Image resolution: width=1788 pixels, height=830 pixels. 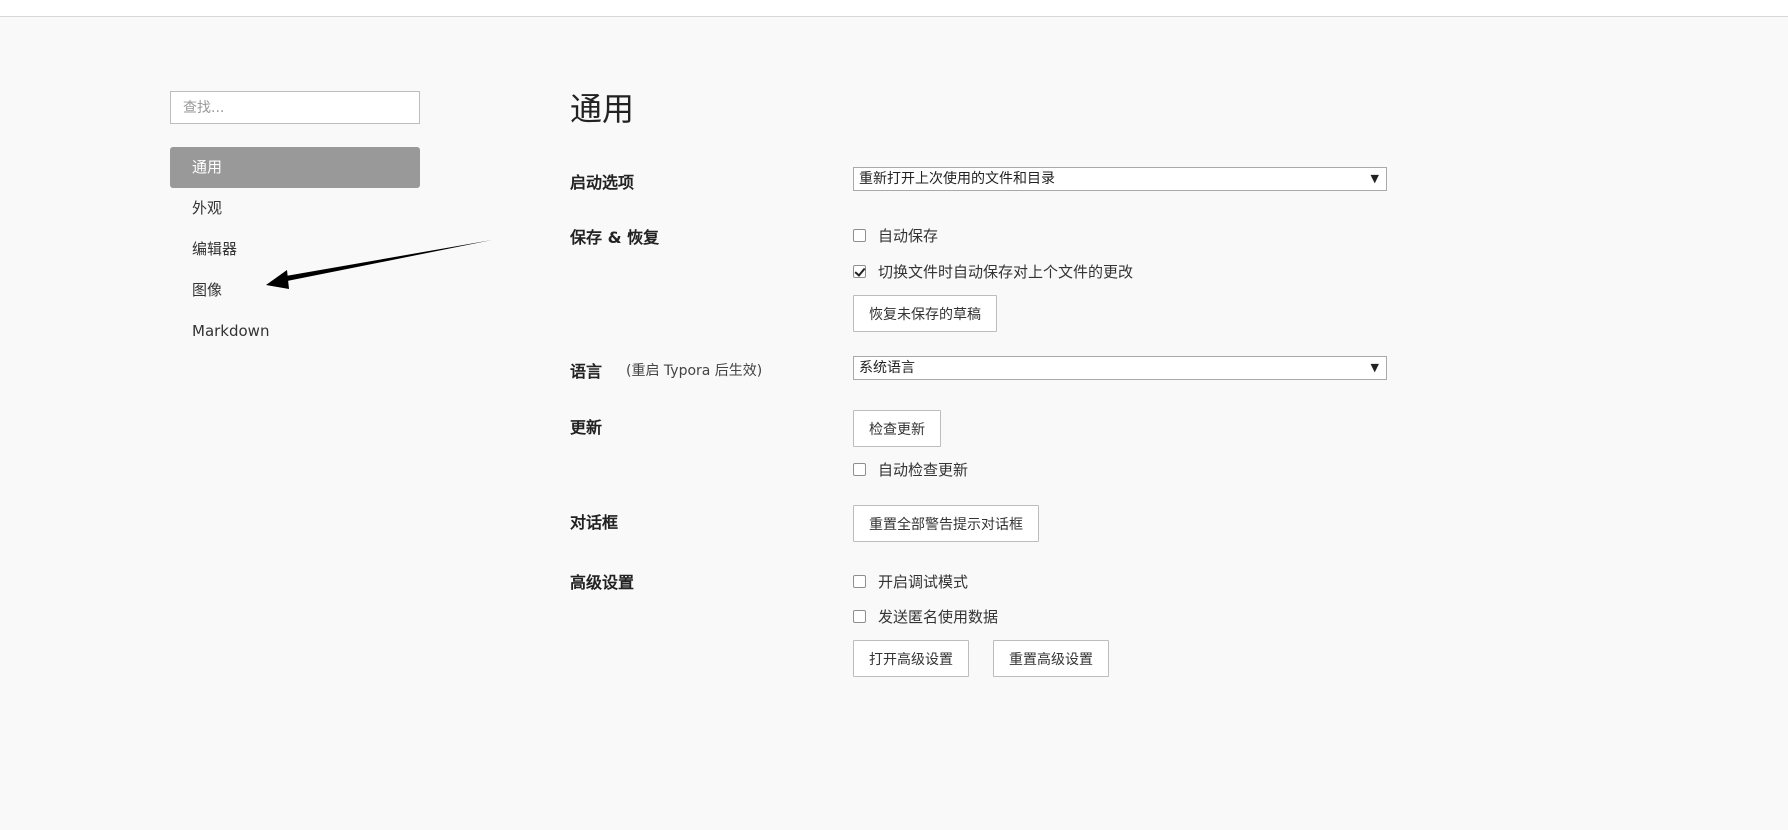 I want to click on sidebar-item-general: 通用, so click(x=295, y=167).